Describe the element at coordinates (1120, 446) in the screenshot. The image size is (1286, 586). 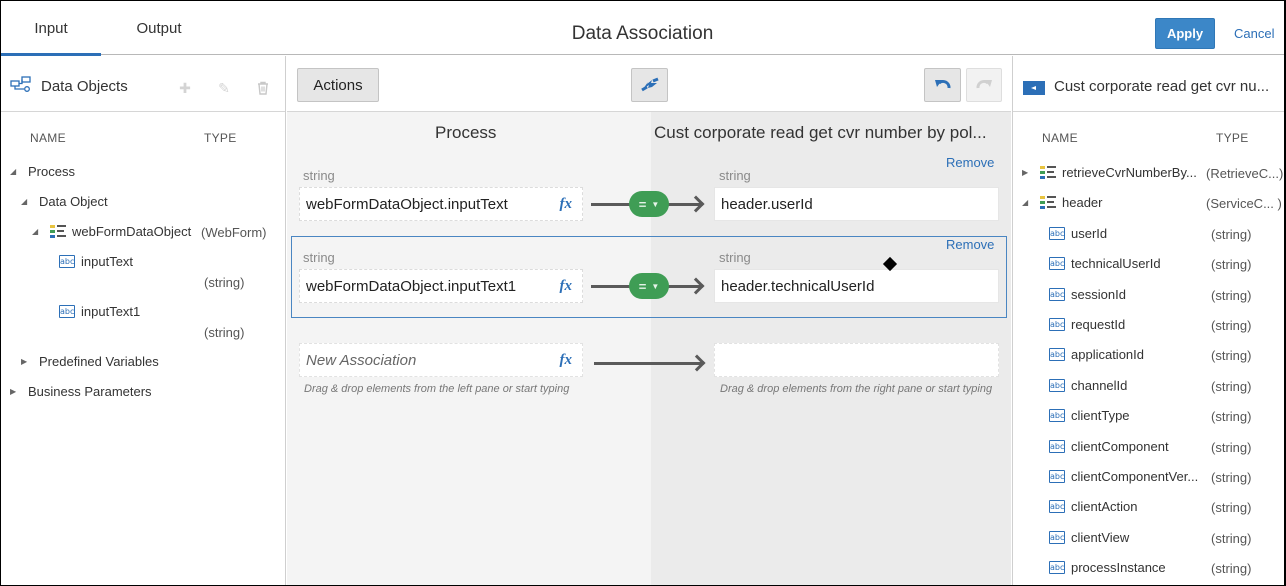
I see `tree-item-label: clientComponent` at that location.